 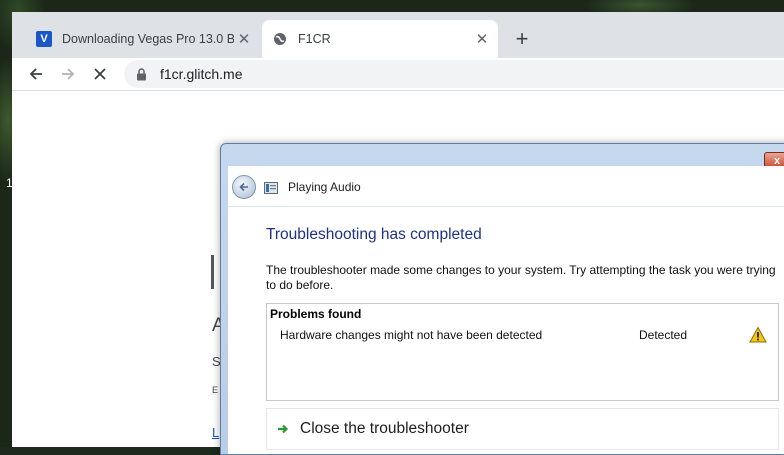 What do you see at coordinates (280, 39) in the screenshot?
I see `globe-icon` at bounding box center [280, 39].